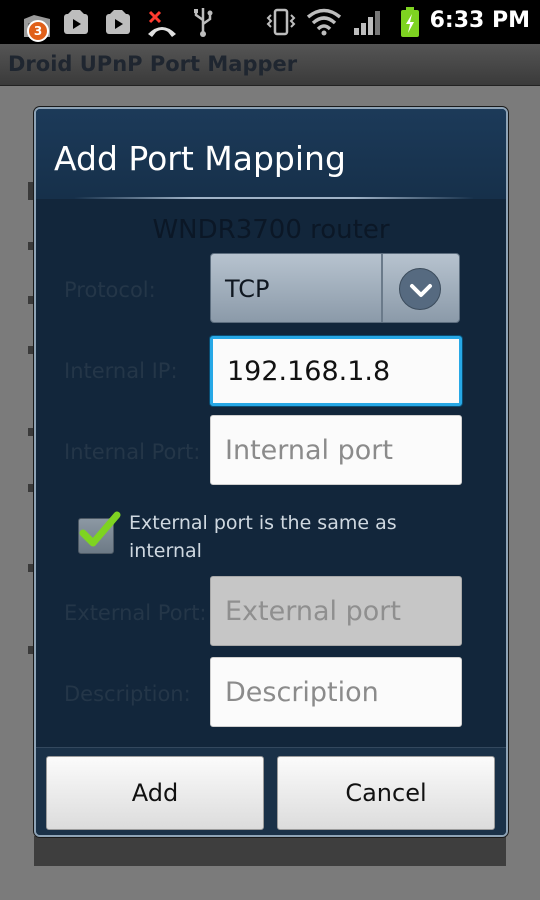 The image size is (540, 900). I want to click on protocol-label: Protocol:, so click(110, 290).